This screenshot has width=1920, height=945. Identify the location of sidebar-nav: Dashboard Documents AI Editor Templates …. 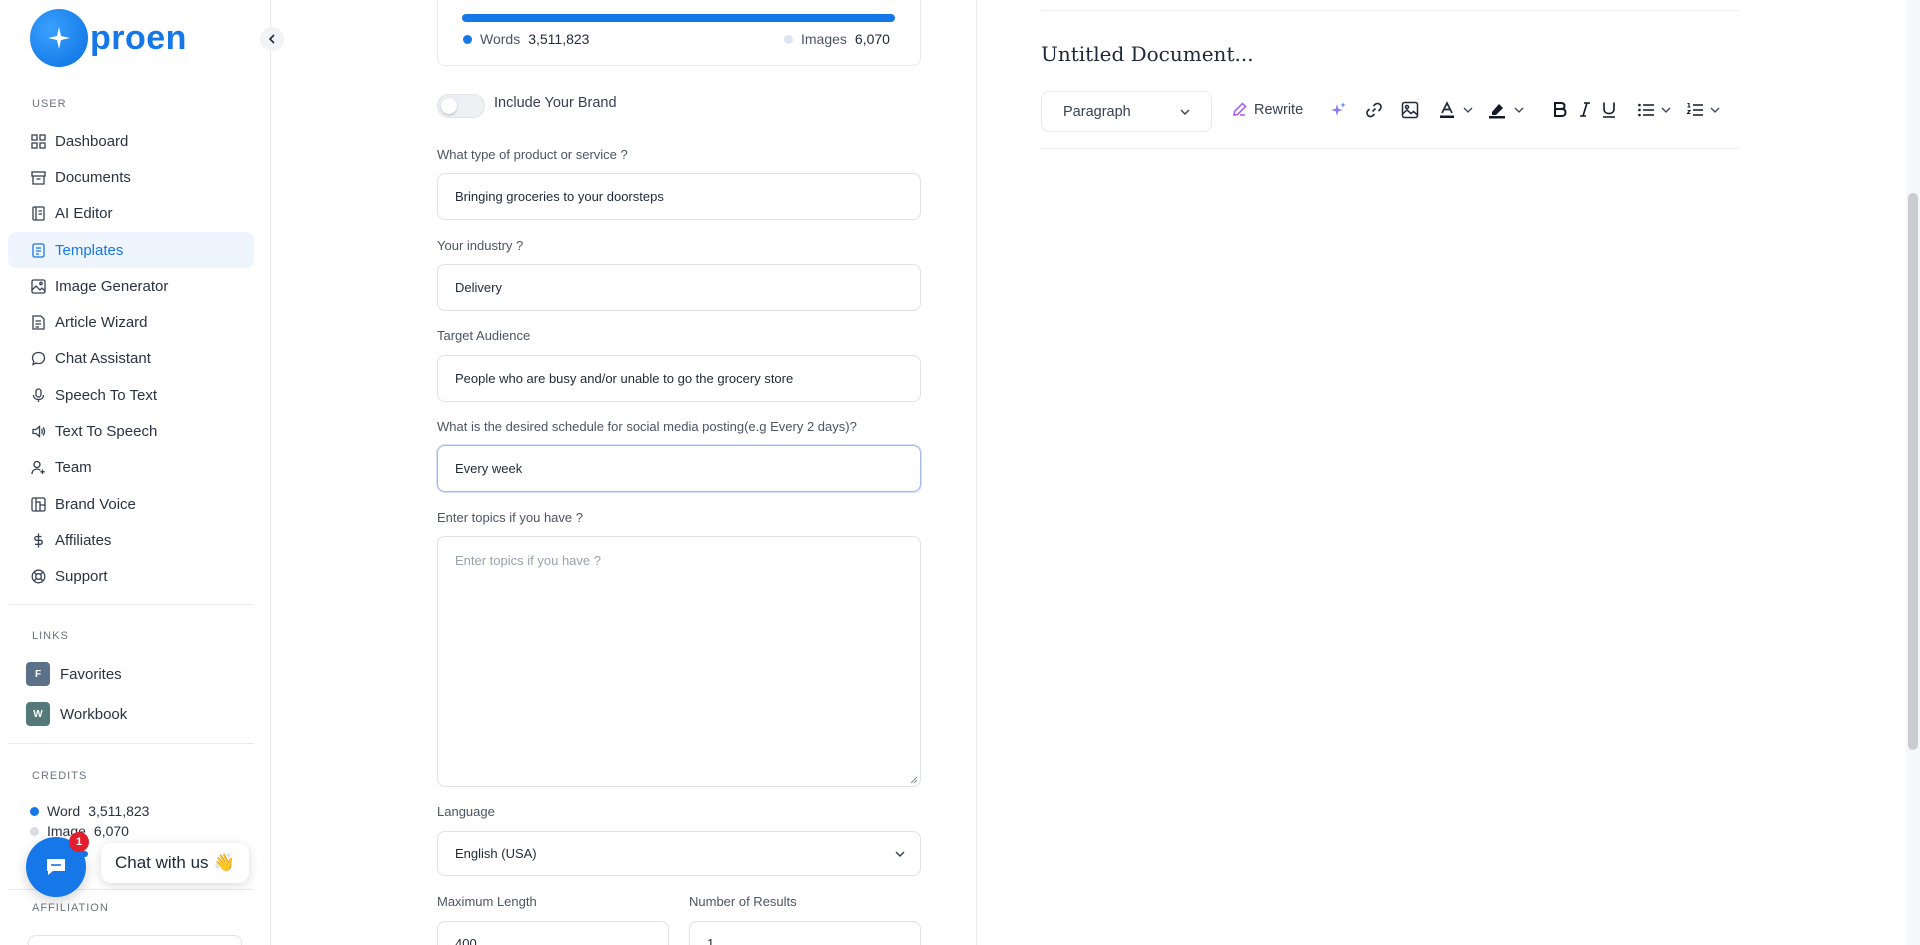
(131, 359).